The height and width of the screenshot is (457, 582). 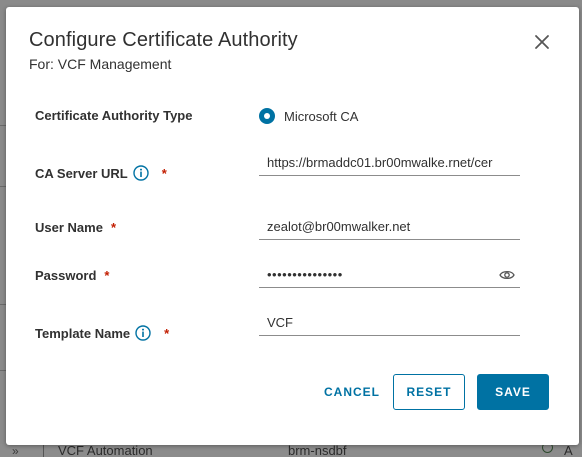 What do you see at coordinates (507, 275) in the screenshot?
I see `eye-icon` at bounding box center [507, 275].